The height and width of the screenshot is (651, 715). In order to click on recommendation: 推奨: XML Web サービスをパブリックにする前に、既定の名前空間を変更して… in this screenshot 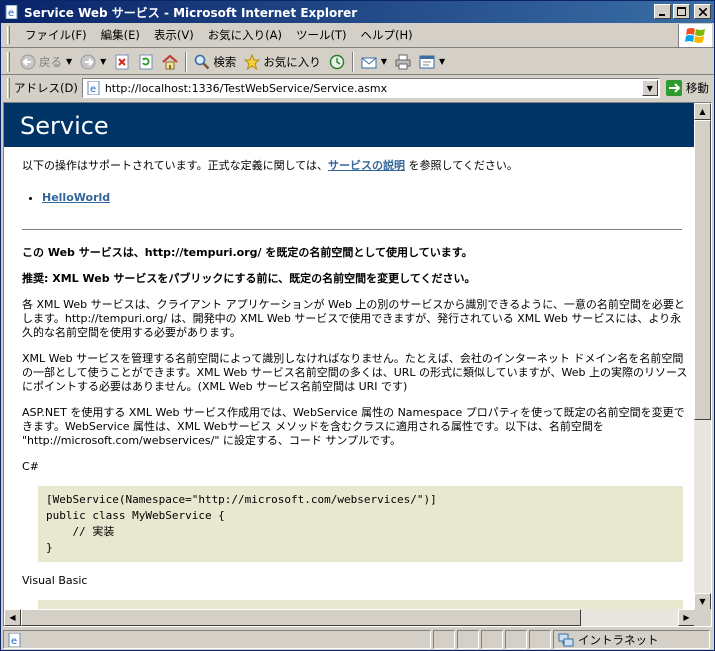, I will do `click(249, 278)`.